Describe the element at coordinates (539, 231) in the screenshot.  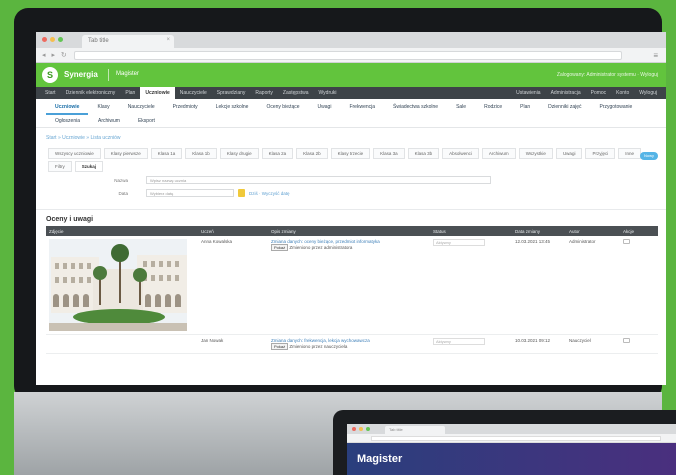
I see `col-date: Data zmiany` at that location.